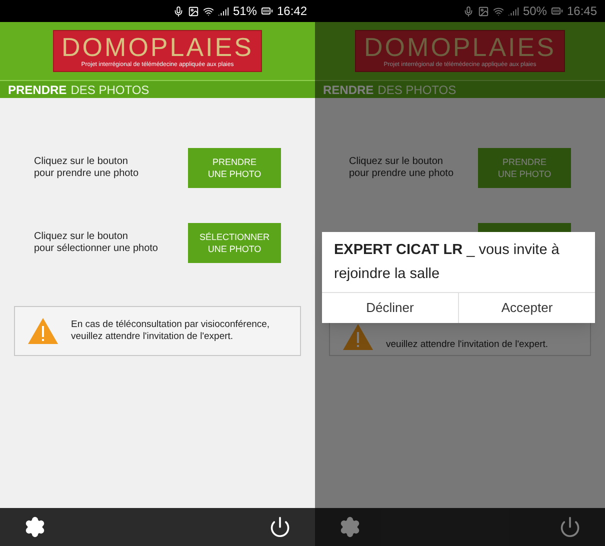 The image size is (605, 546). Describe the element at coordinates (291, 11) in the screenshot. I see `clock: 16:42` at that location.